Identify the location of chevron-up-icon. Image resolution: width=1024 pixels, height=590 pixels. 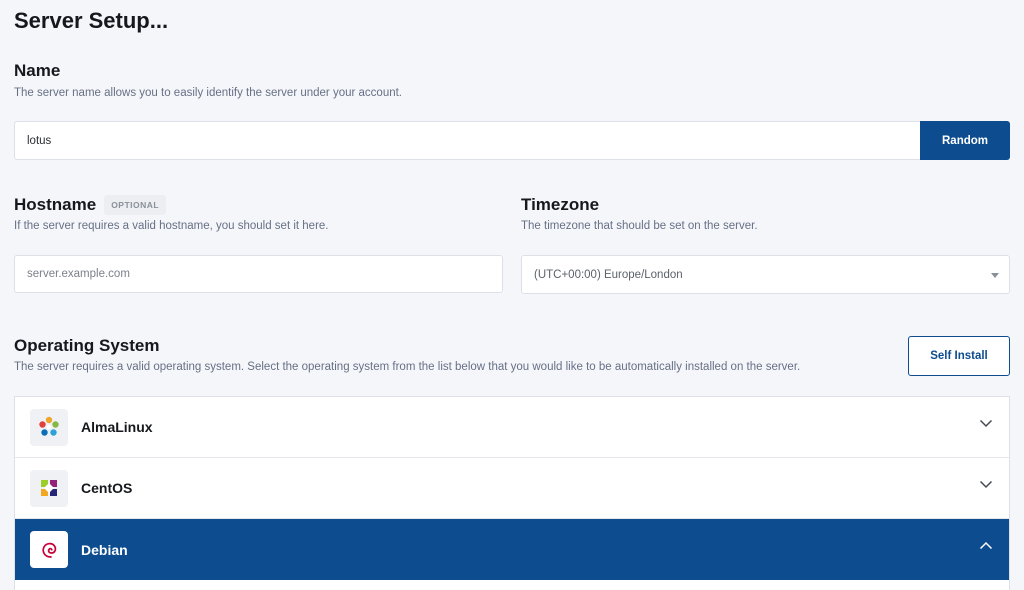
(986, 545).